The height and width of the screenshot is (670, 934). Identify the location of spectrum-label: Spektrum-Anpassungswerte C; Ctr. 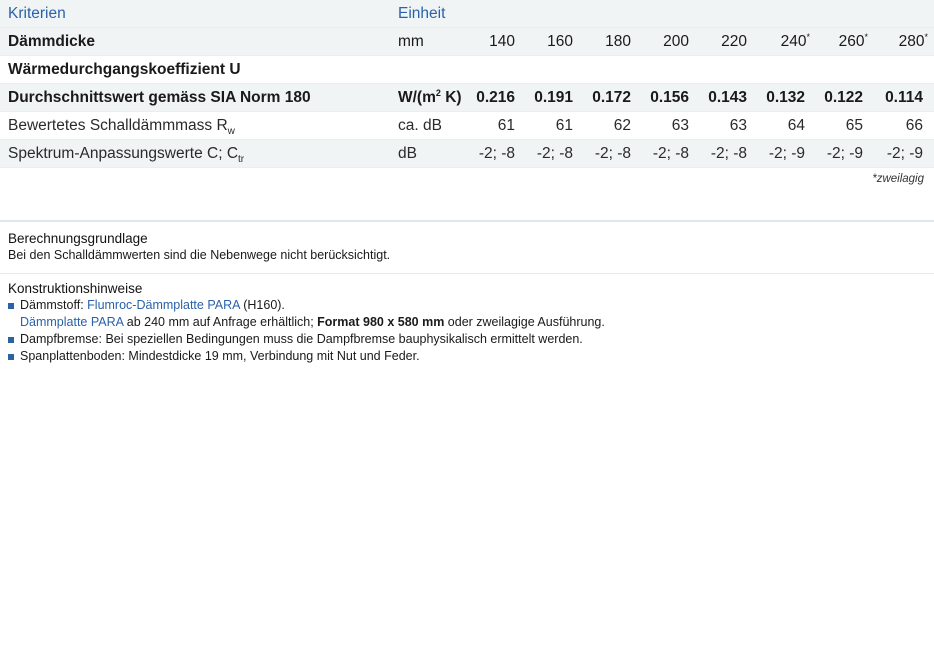
(199, 153).